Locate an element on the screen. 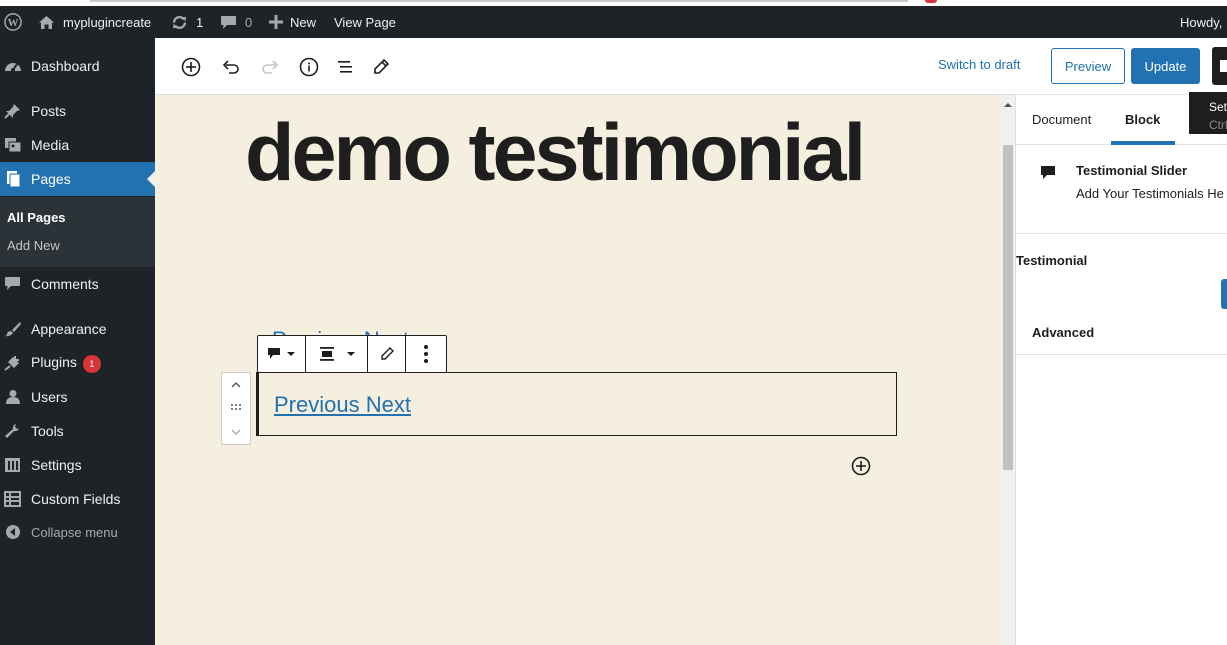 Image resolution: width=1227 pixels, height=645 pixels. updates-count: 1 is located at coordinates (200, 22).